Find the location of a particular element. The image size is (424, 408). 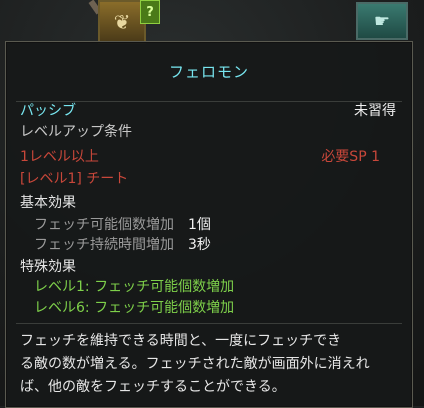

skill-icon: ❦ is located at coordinates (122, 22).